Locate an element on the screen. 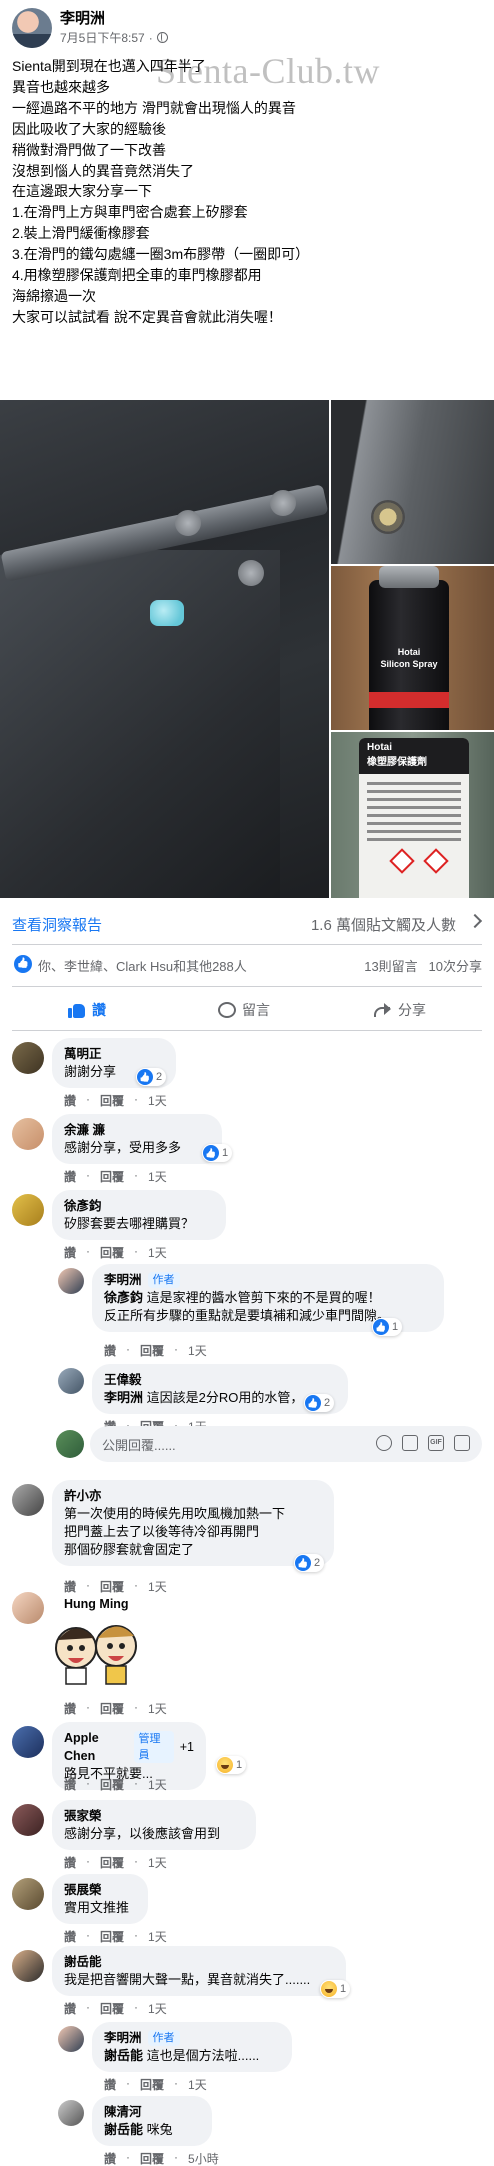 The image size is (494, 2166). mention-link: 李明洲 is located at coordinates (123, 1397).